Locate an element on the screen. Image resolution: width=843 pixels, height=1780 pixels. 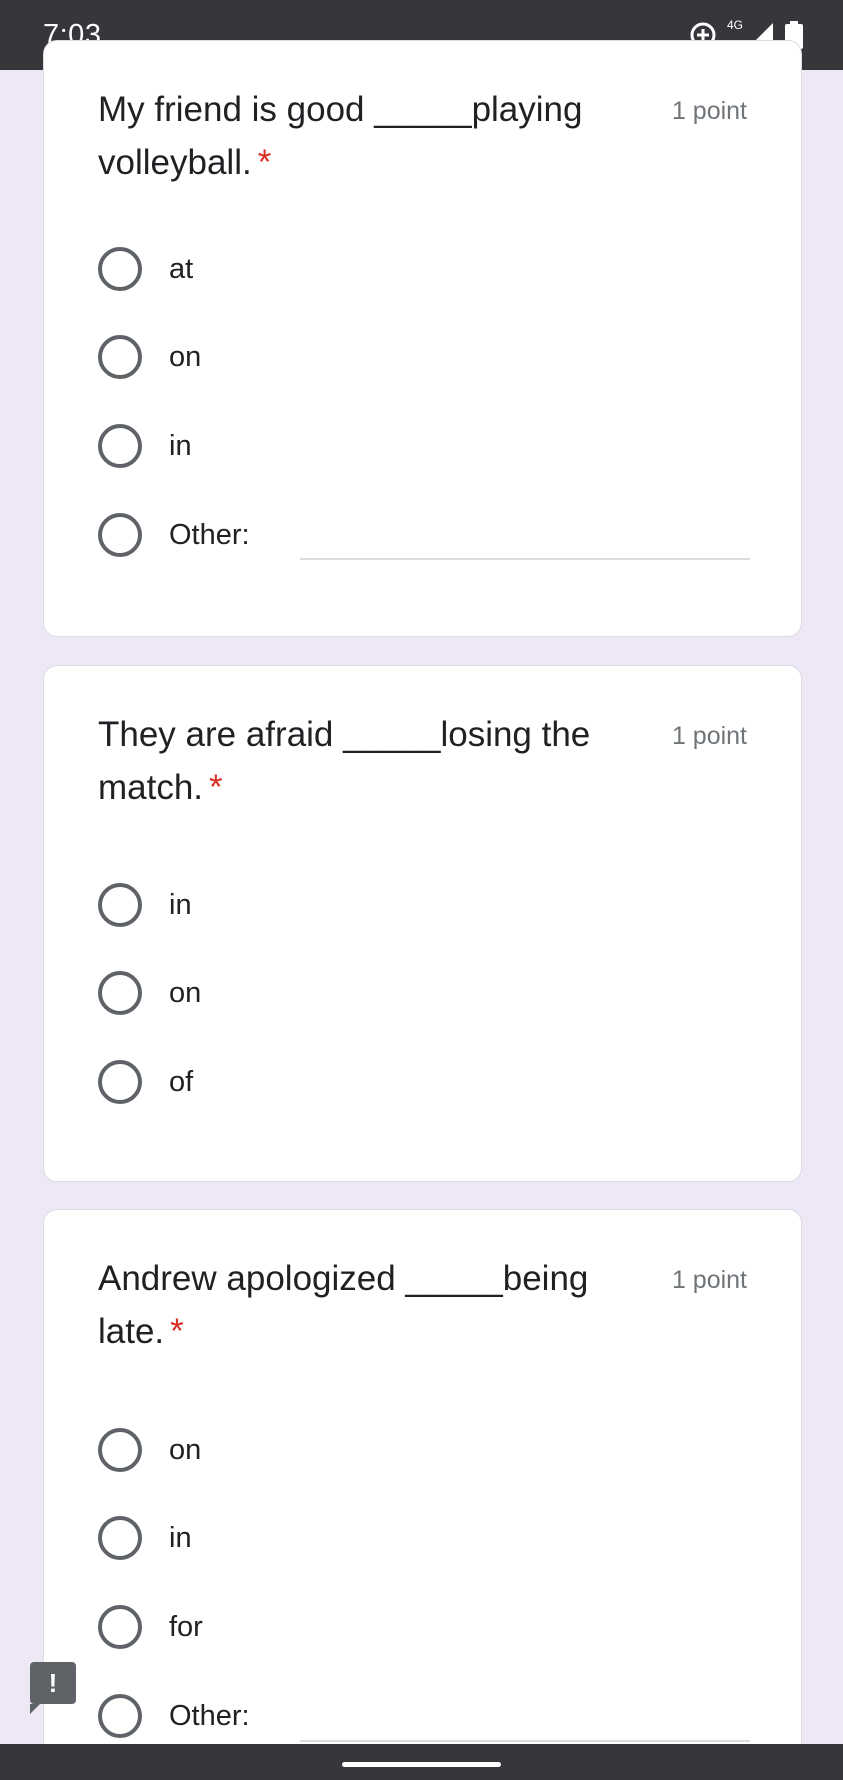
option-of: of is located at coordinates (145, 1082).